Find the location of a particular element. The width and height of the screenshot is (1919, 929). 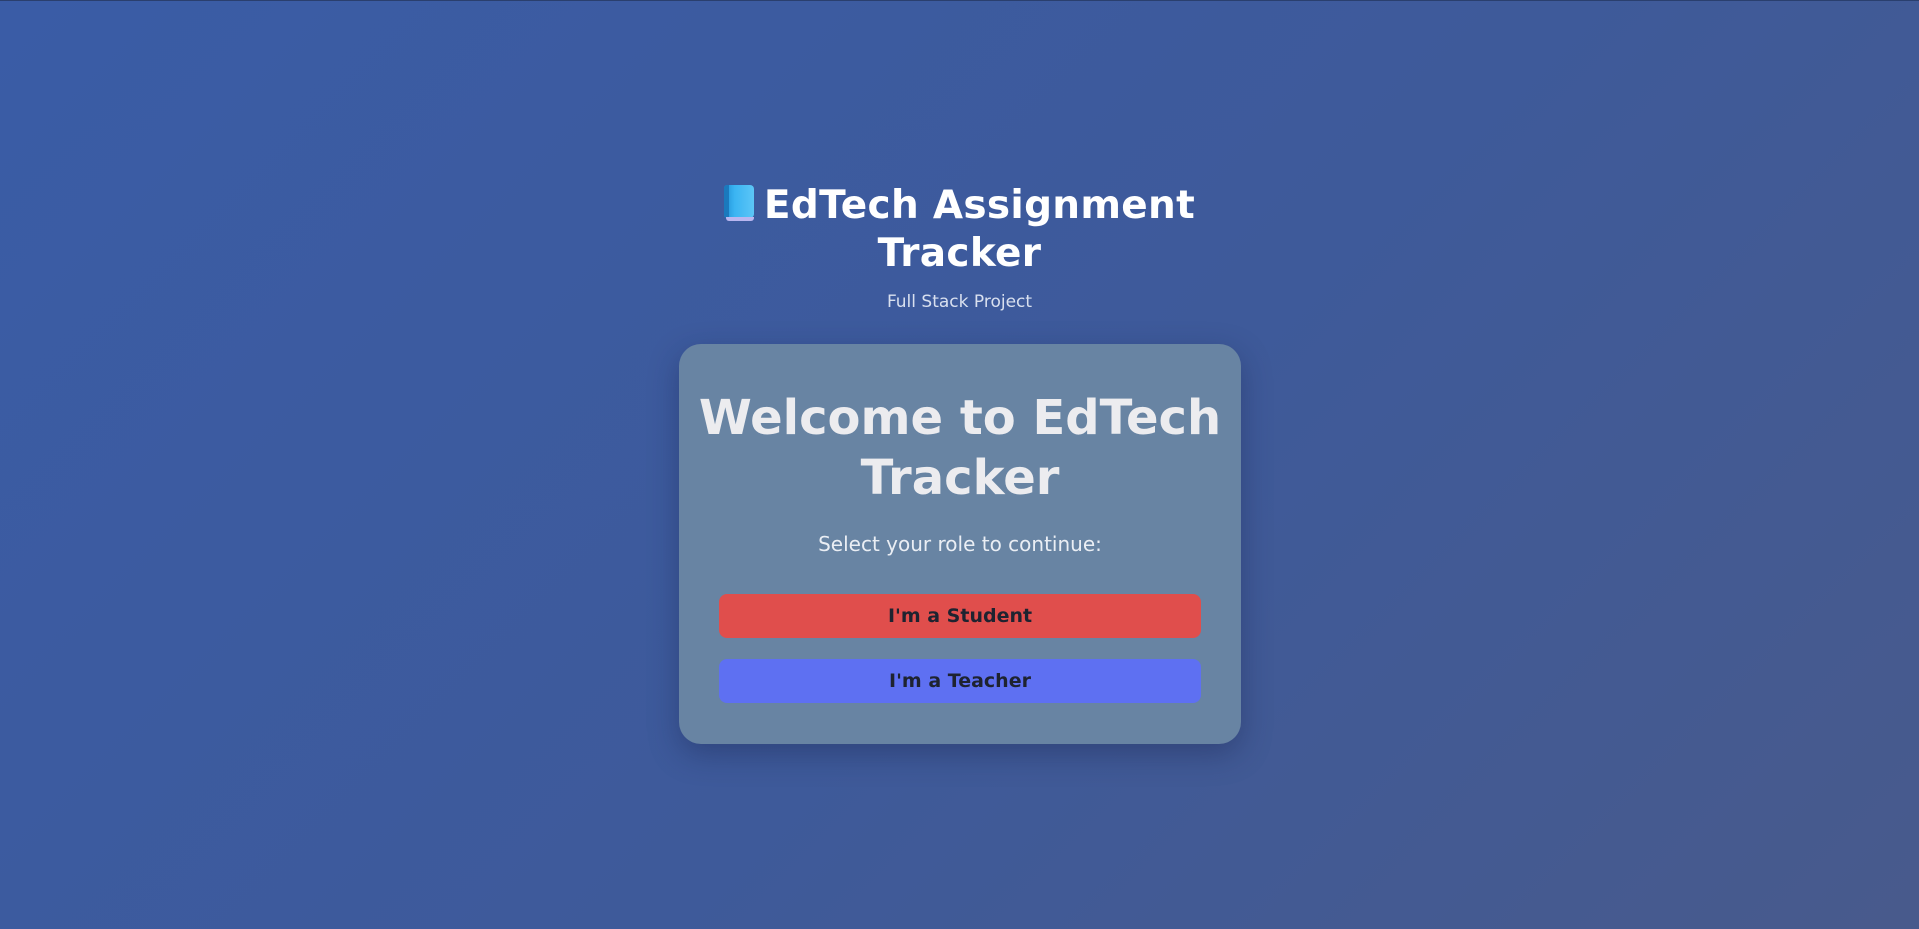

app-title: EdTech Assignment Tracker is located at coordinates (979, 229).